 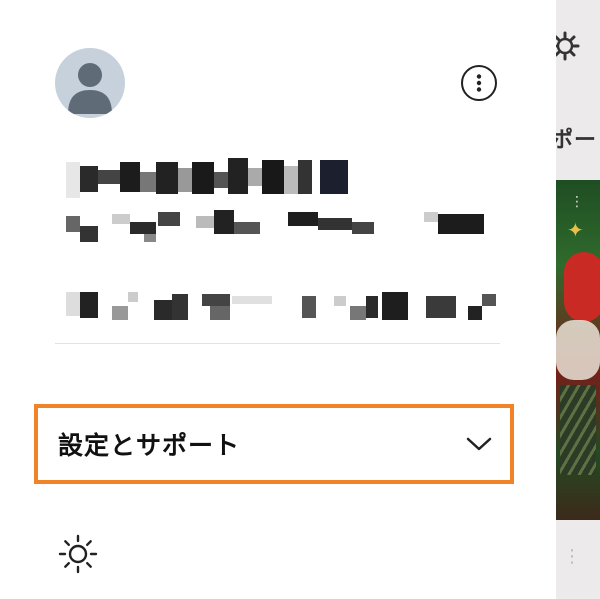 I want to click on default-avatar-icon, so click(x=90, y=88).